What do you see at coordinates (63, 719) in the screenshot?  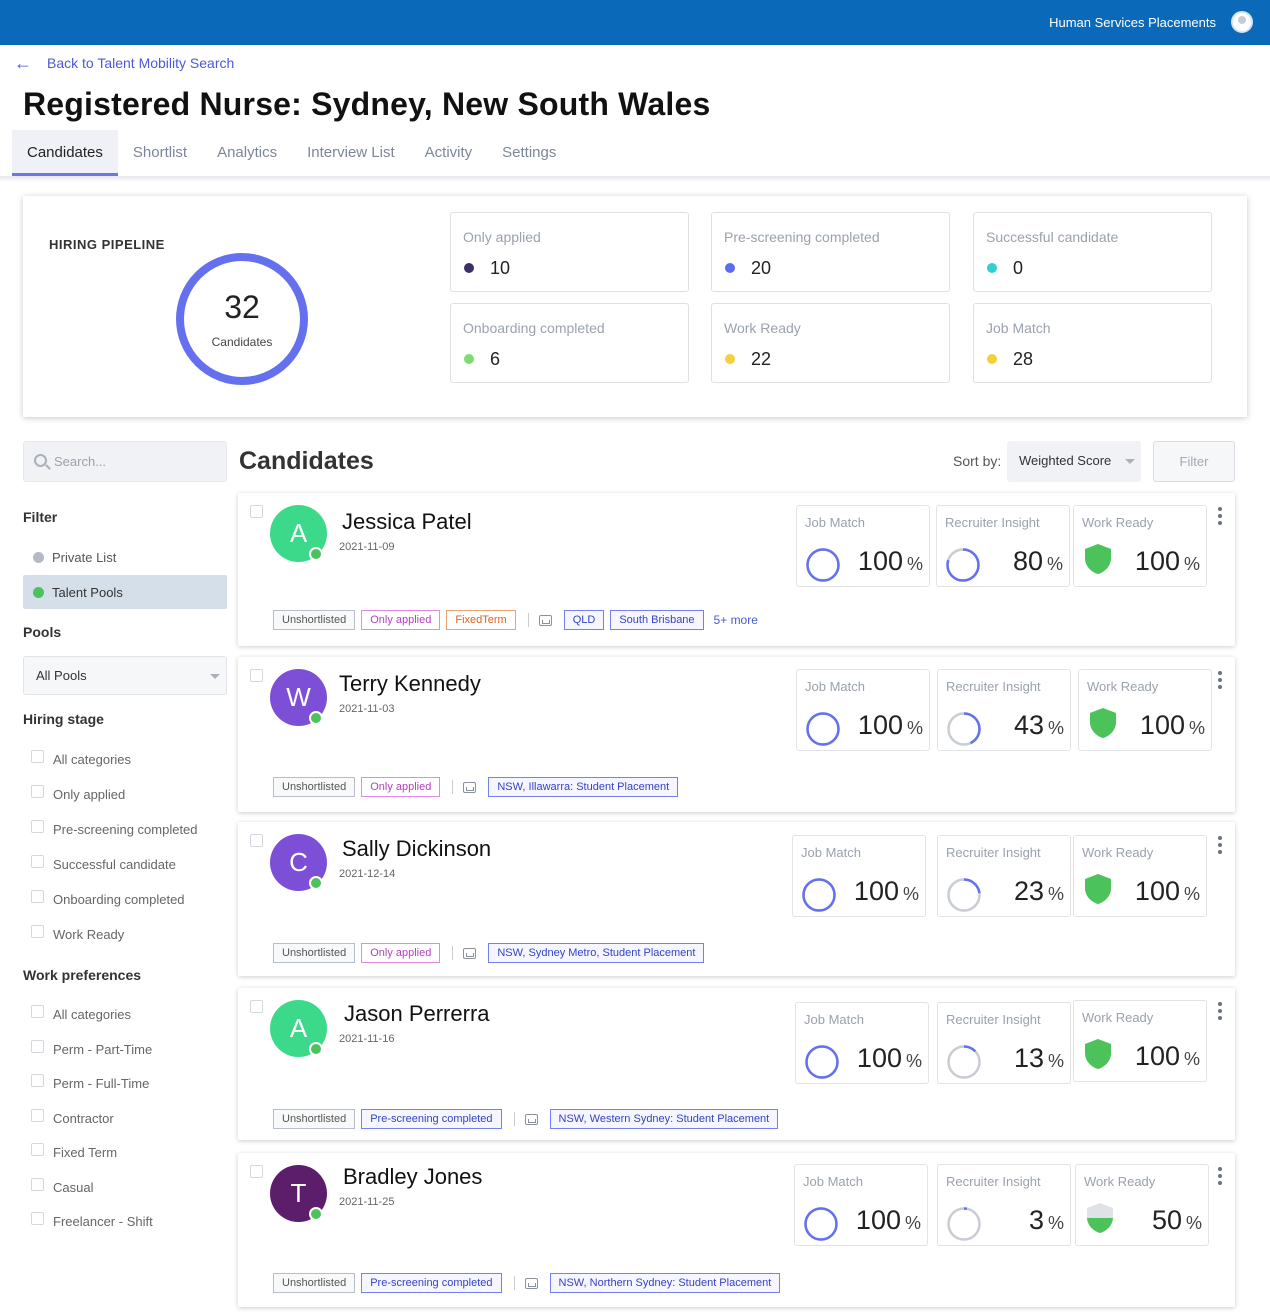 I see `hiring-stage-heading: Hiring stage` at bounding box center [63, 719].